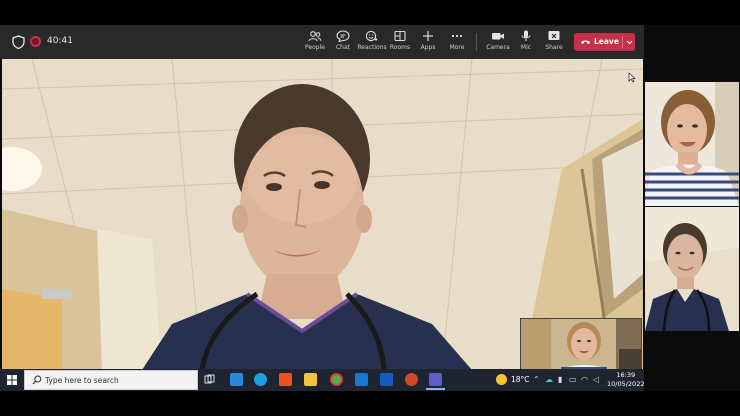 The height and width of the screenshot is (416, 740). What do you see at coordinates (554, 47) in the screenshot?
I see `share-label: Share` at bounding box center [554, 47].